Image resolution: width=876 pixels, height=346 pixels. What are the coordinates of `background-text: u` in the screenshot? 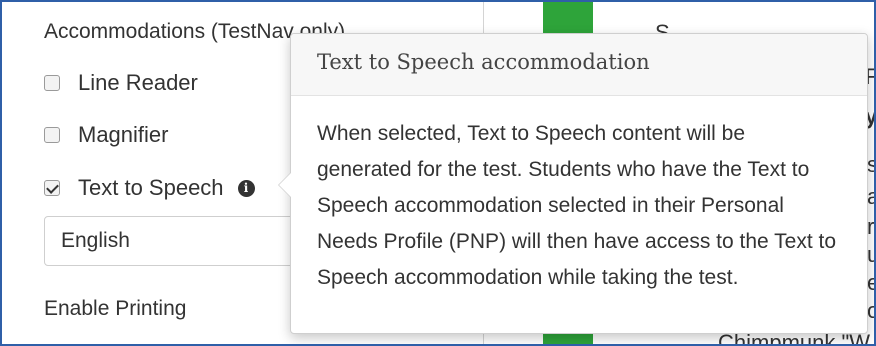 It's located at (870, 255).